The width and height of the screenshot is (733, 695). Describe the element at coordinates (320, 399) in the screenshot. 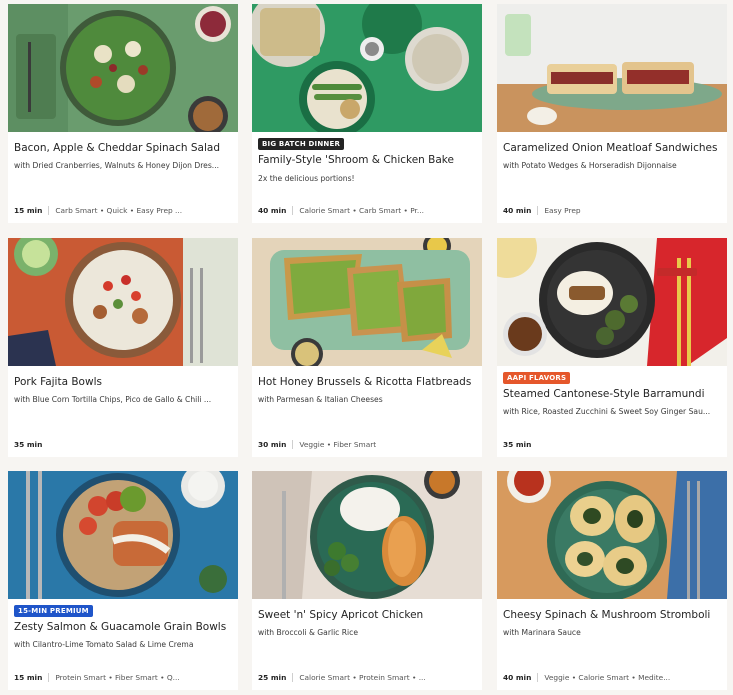

I see `recipe-subtitle: with Parmesan & Italian Cheeses` at that location.